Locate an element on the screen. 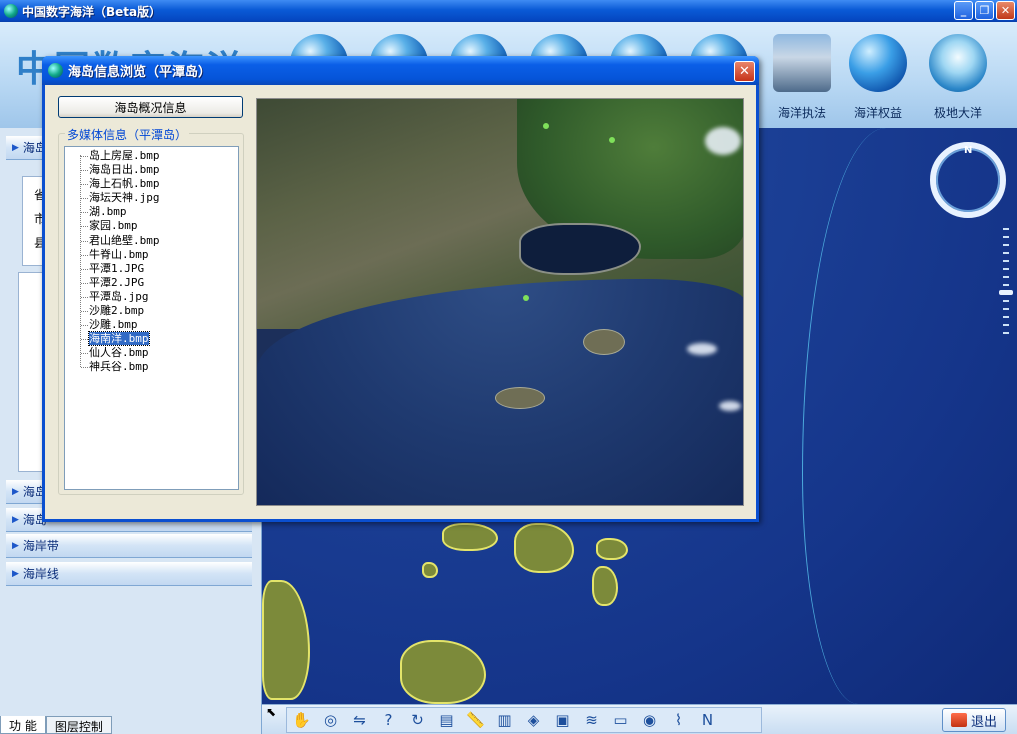  file-list-item: 湖.bmp is located at coordinates (151, 212).